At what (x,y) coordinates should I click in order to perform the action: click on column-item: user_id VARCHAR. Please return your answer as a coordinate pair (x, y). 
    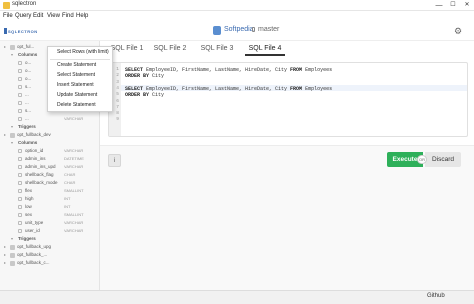
    Looking at the image, I should click on (49, 231).